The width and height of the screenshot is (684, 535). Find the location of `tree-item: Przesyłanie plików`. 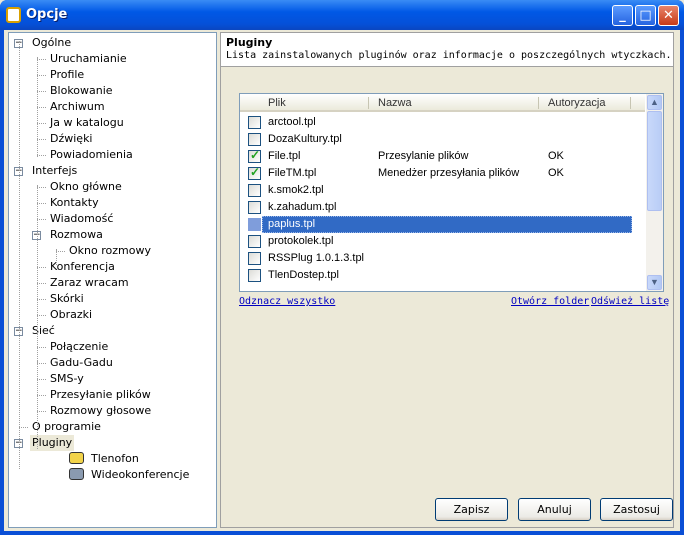

tree-item: Przesyłanie plików is located at coordinates (100, 395).